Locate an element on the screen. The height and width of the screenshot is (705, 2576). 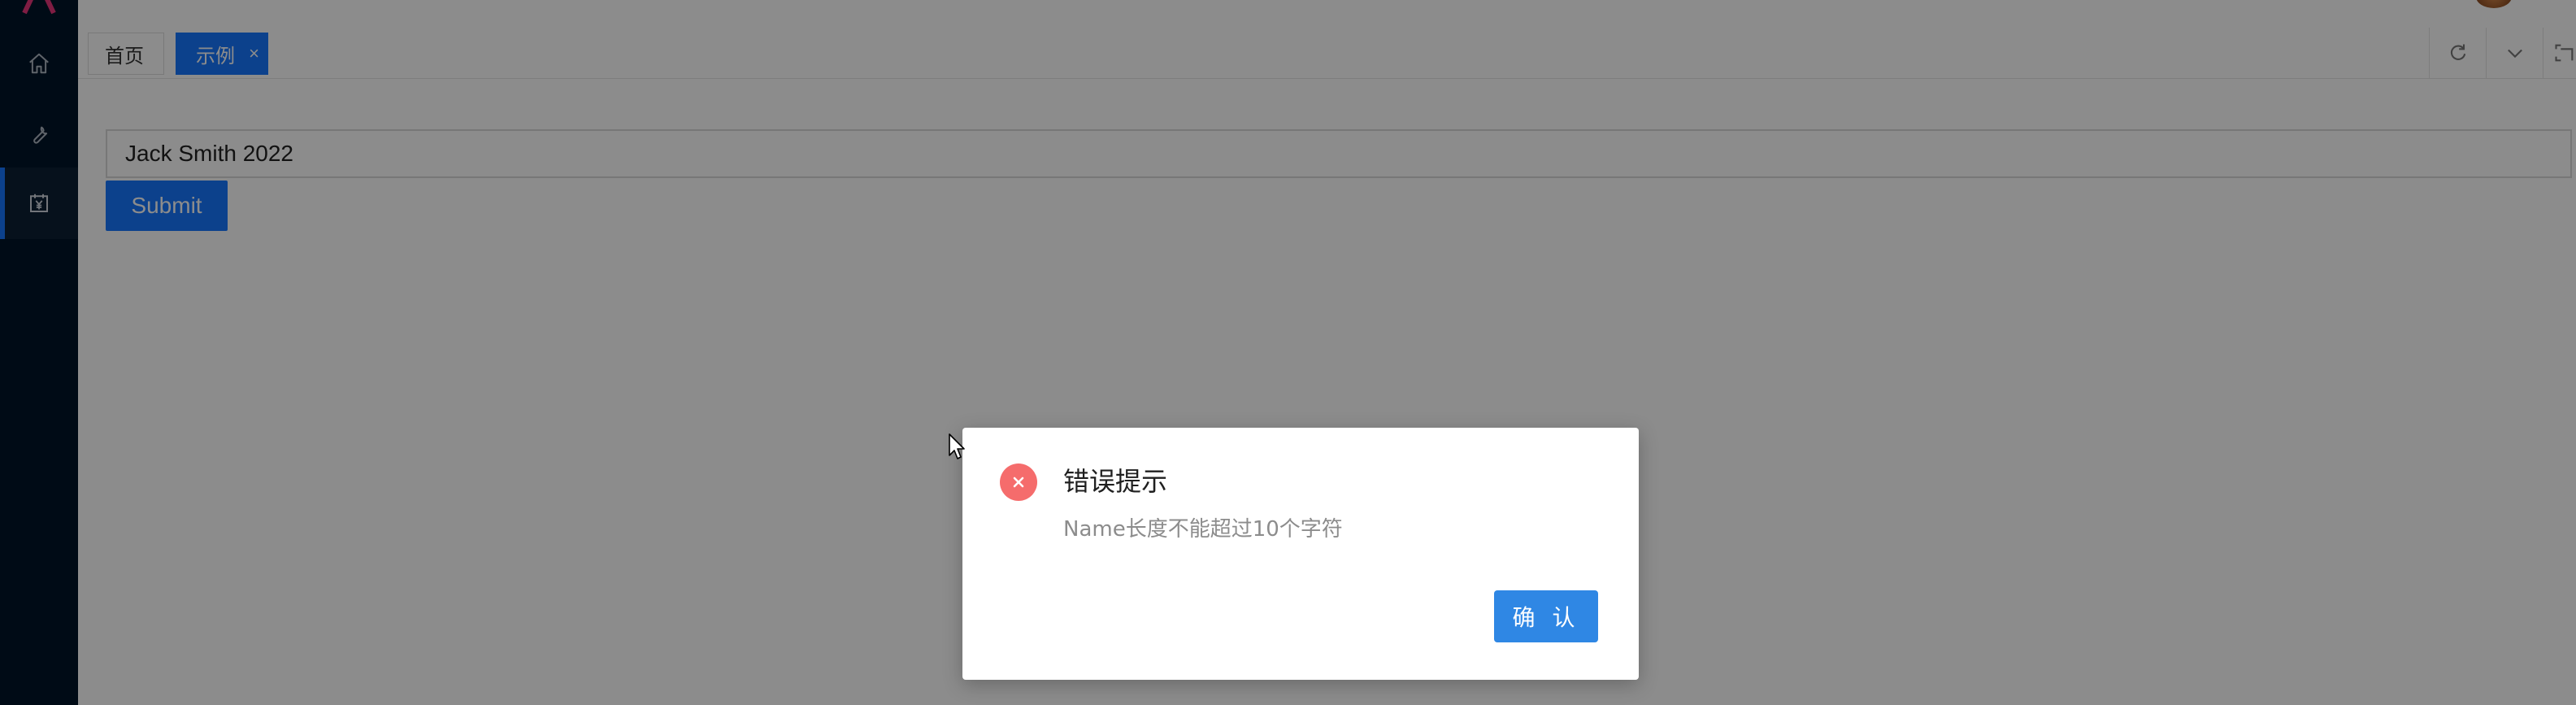
close-x-glyph is located at coordinates (1018, 483).